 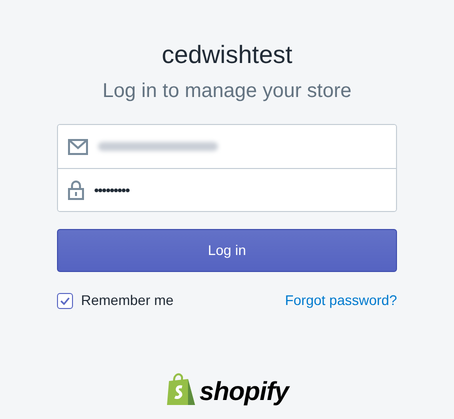 What do you see at coordinates (76, 190) in the screenshot?
I see `lock-icon` at bounding box center [76, 190].